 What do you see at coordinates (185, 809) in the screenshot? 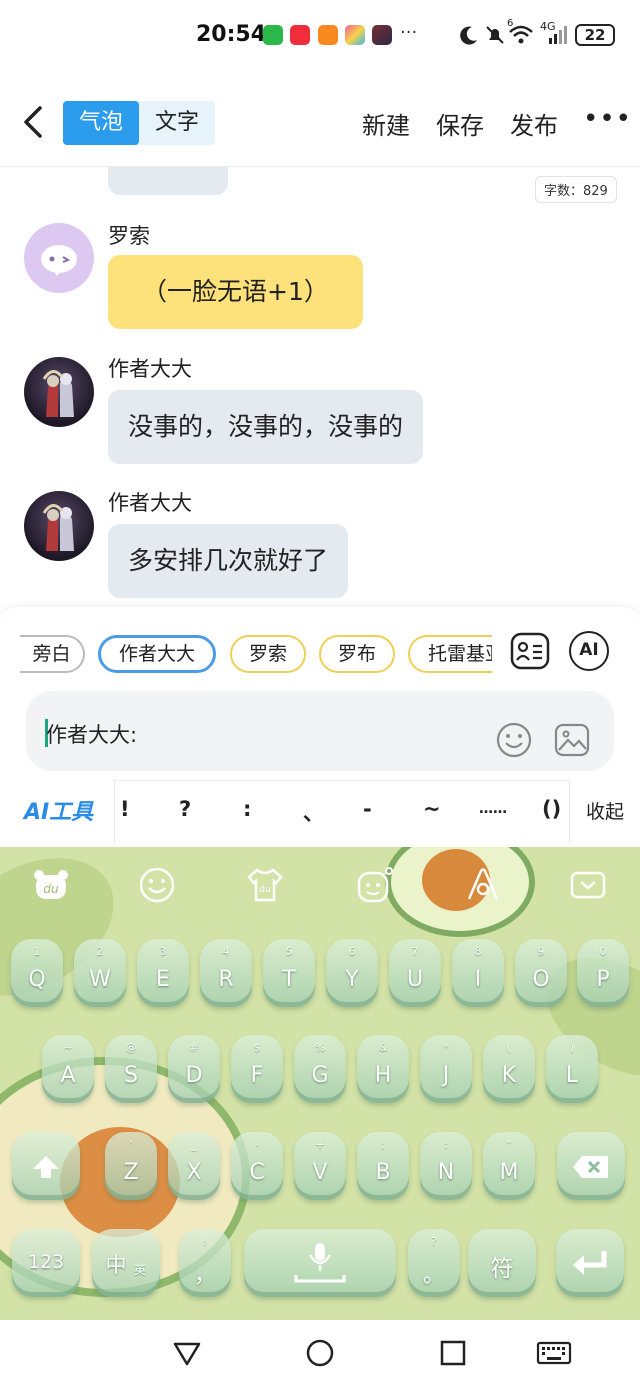
I see `punct-question: ?` at bounding box center [185, 809].